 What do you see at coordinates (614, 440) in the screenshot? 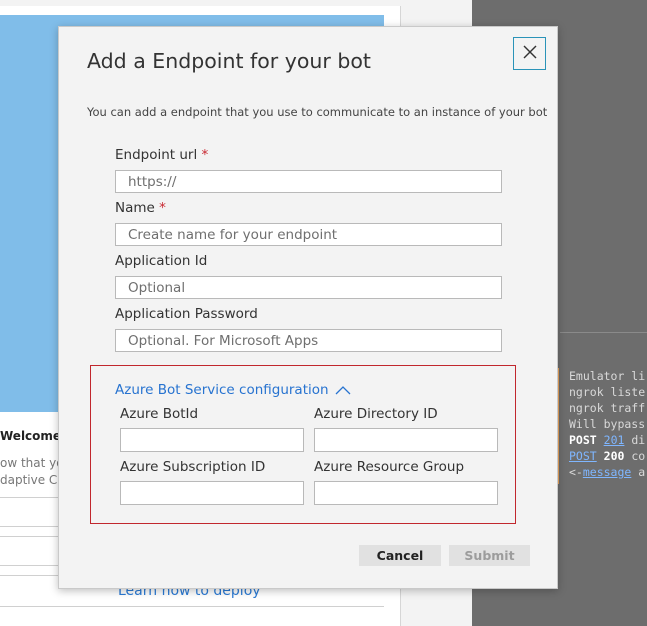
I see `log-status-link: 201` at bounding box center [614, 440].